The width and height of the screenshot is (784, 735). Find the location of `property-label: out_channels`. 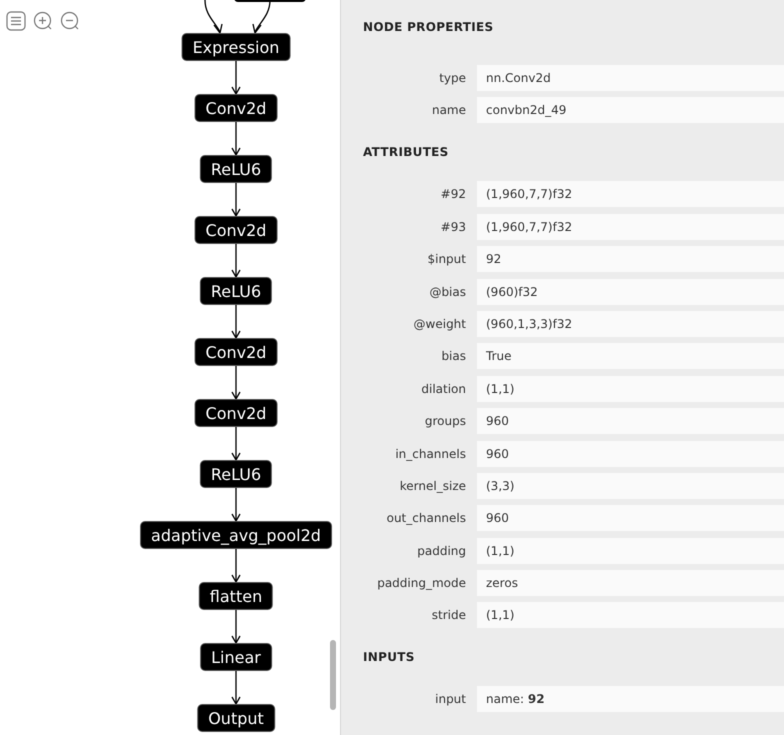

property-label: out_channels is located at coordinates (426, 518).